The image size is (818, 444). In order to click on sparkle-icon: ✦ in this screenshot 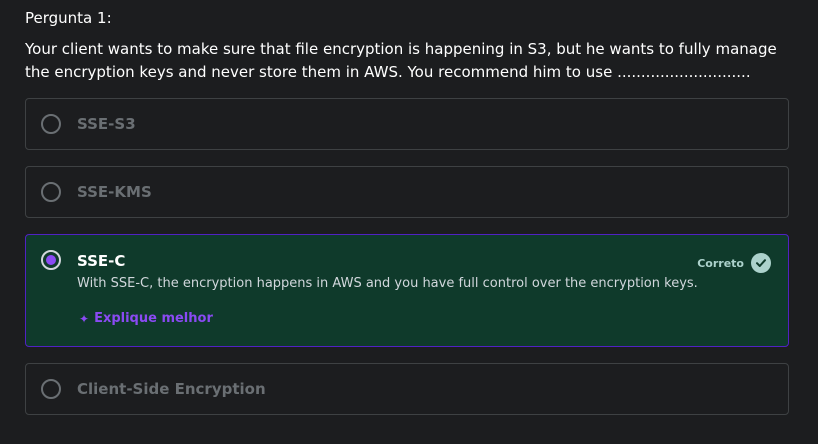, I will do `click(84, 318)`.